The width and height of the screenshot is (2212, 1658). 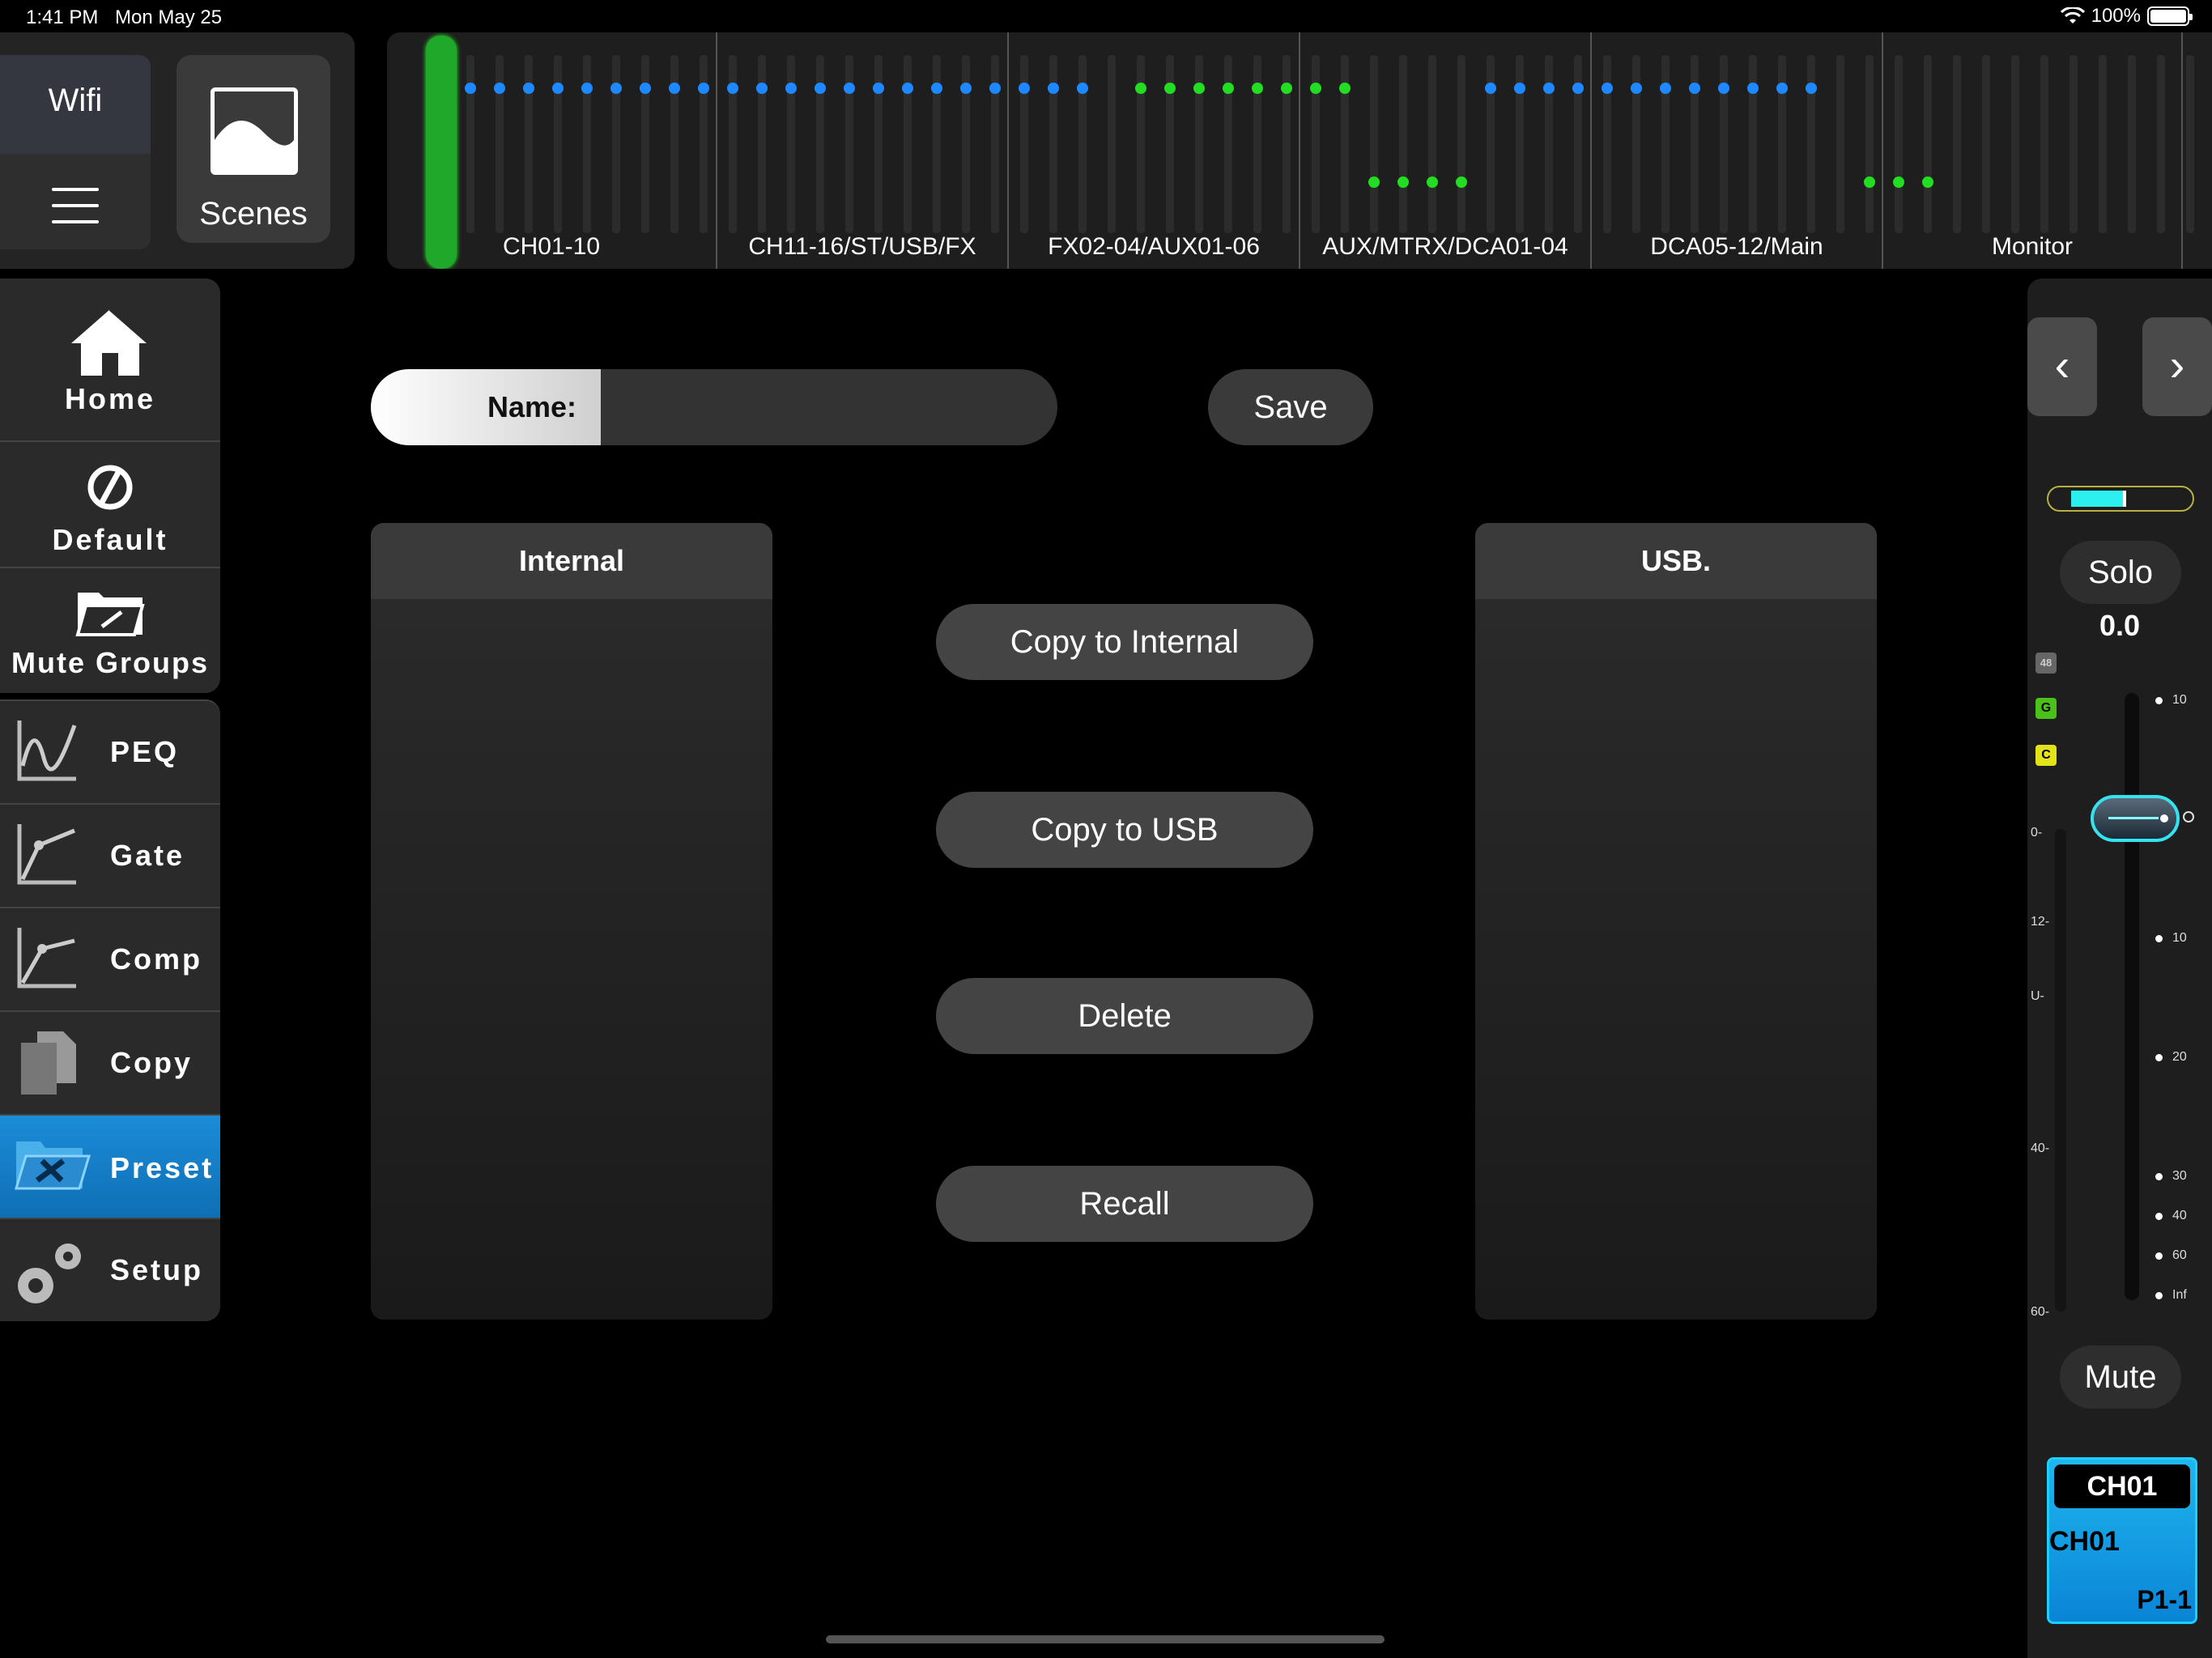 What do you see at coordinates (1124, 1016) in the screenshot?
I see `delete-button: Delete` at bounding box center [1124, 1016].